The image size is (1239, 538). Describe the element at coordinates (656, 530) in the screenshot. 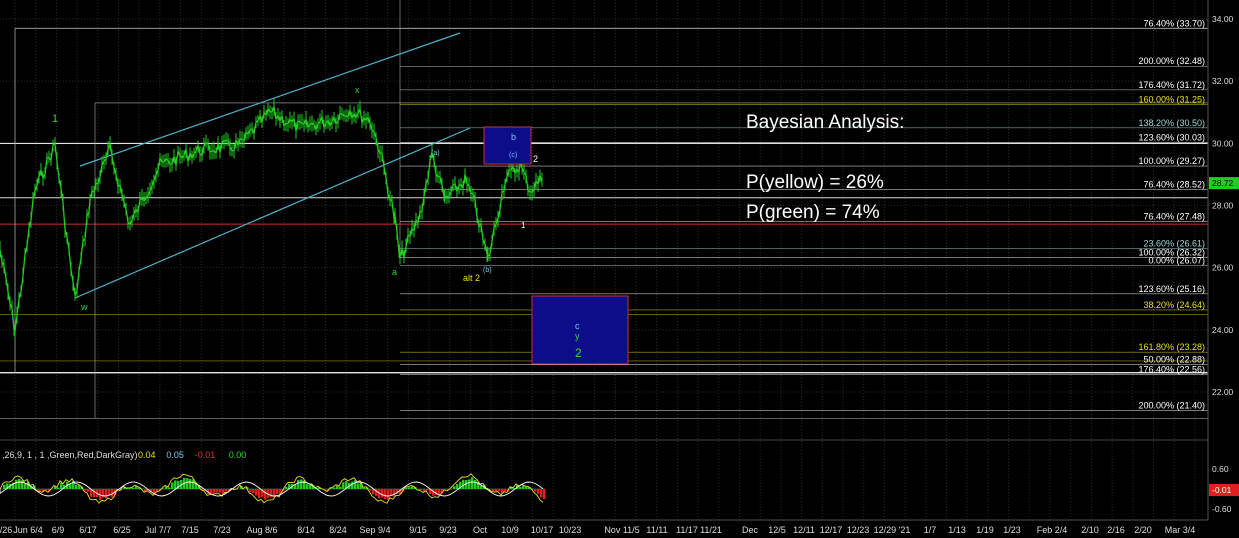

I see `time-axis-label: 11/11` at that location.